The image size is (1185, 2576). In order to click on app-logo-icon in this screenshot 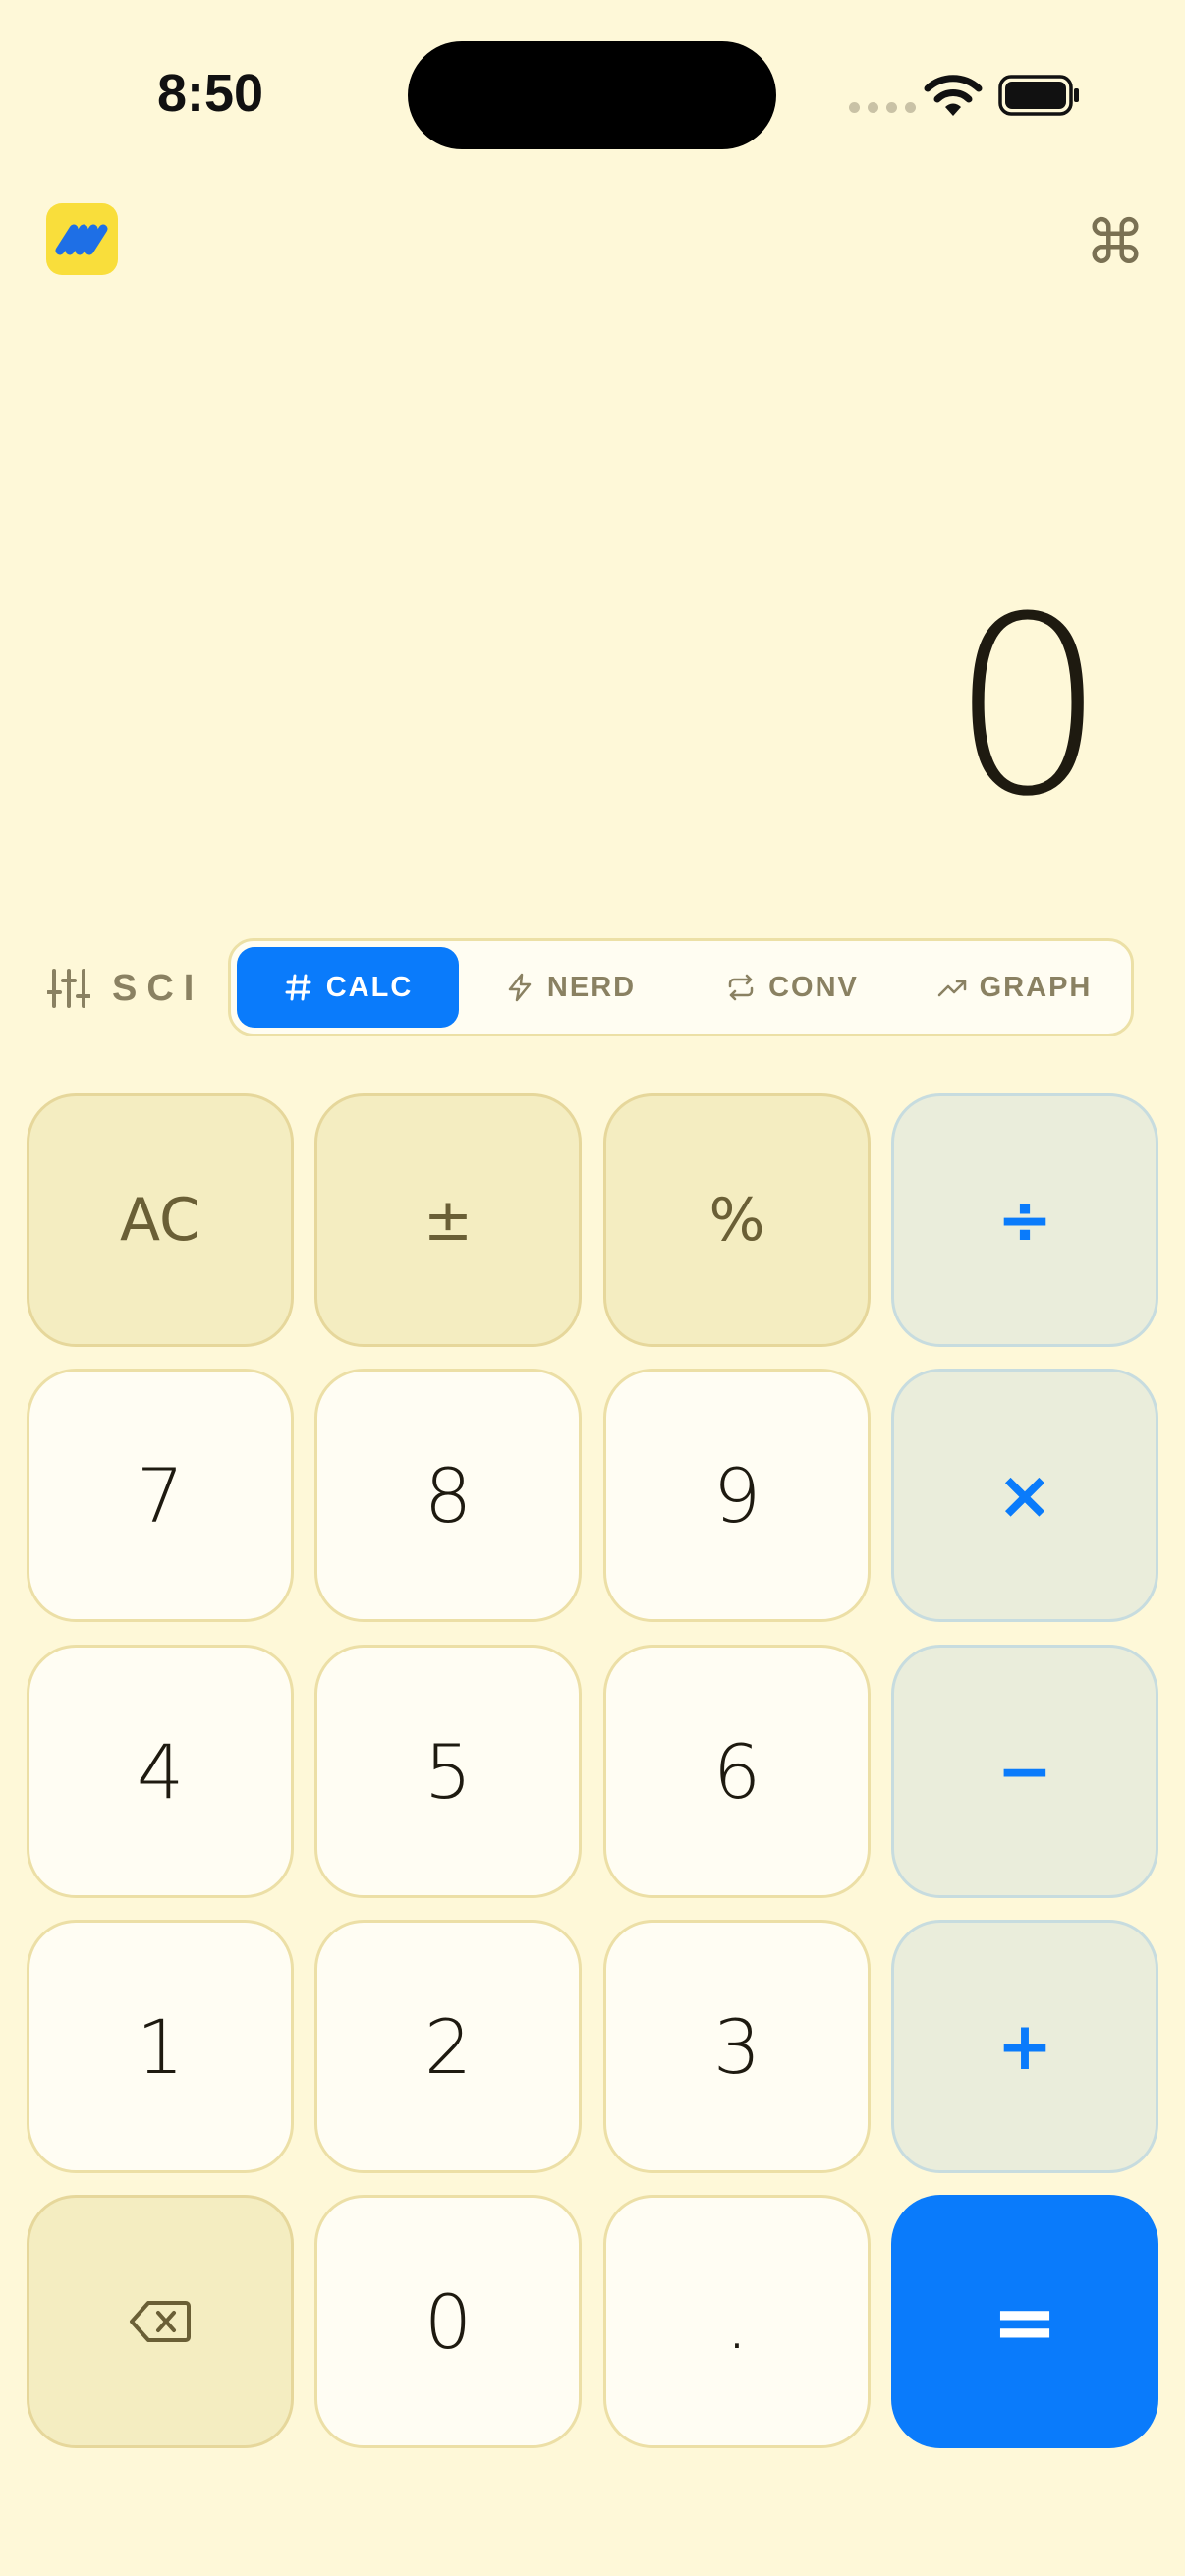, I will do `click(82, 239)`.